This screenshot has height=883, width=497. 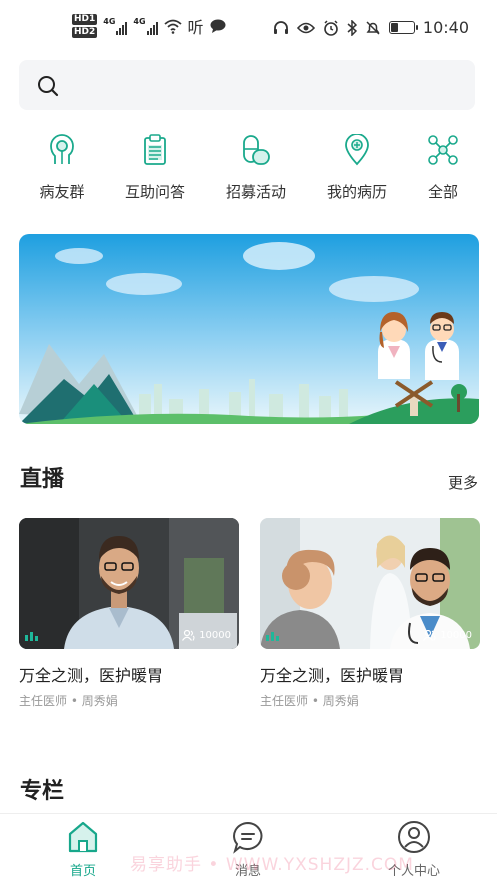 What do you see at coordinates (62, 192) in the screenshot?
I see `quick-nav-label: 病友群` at bounding box center [62, 192].